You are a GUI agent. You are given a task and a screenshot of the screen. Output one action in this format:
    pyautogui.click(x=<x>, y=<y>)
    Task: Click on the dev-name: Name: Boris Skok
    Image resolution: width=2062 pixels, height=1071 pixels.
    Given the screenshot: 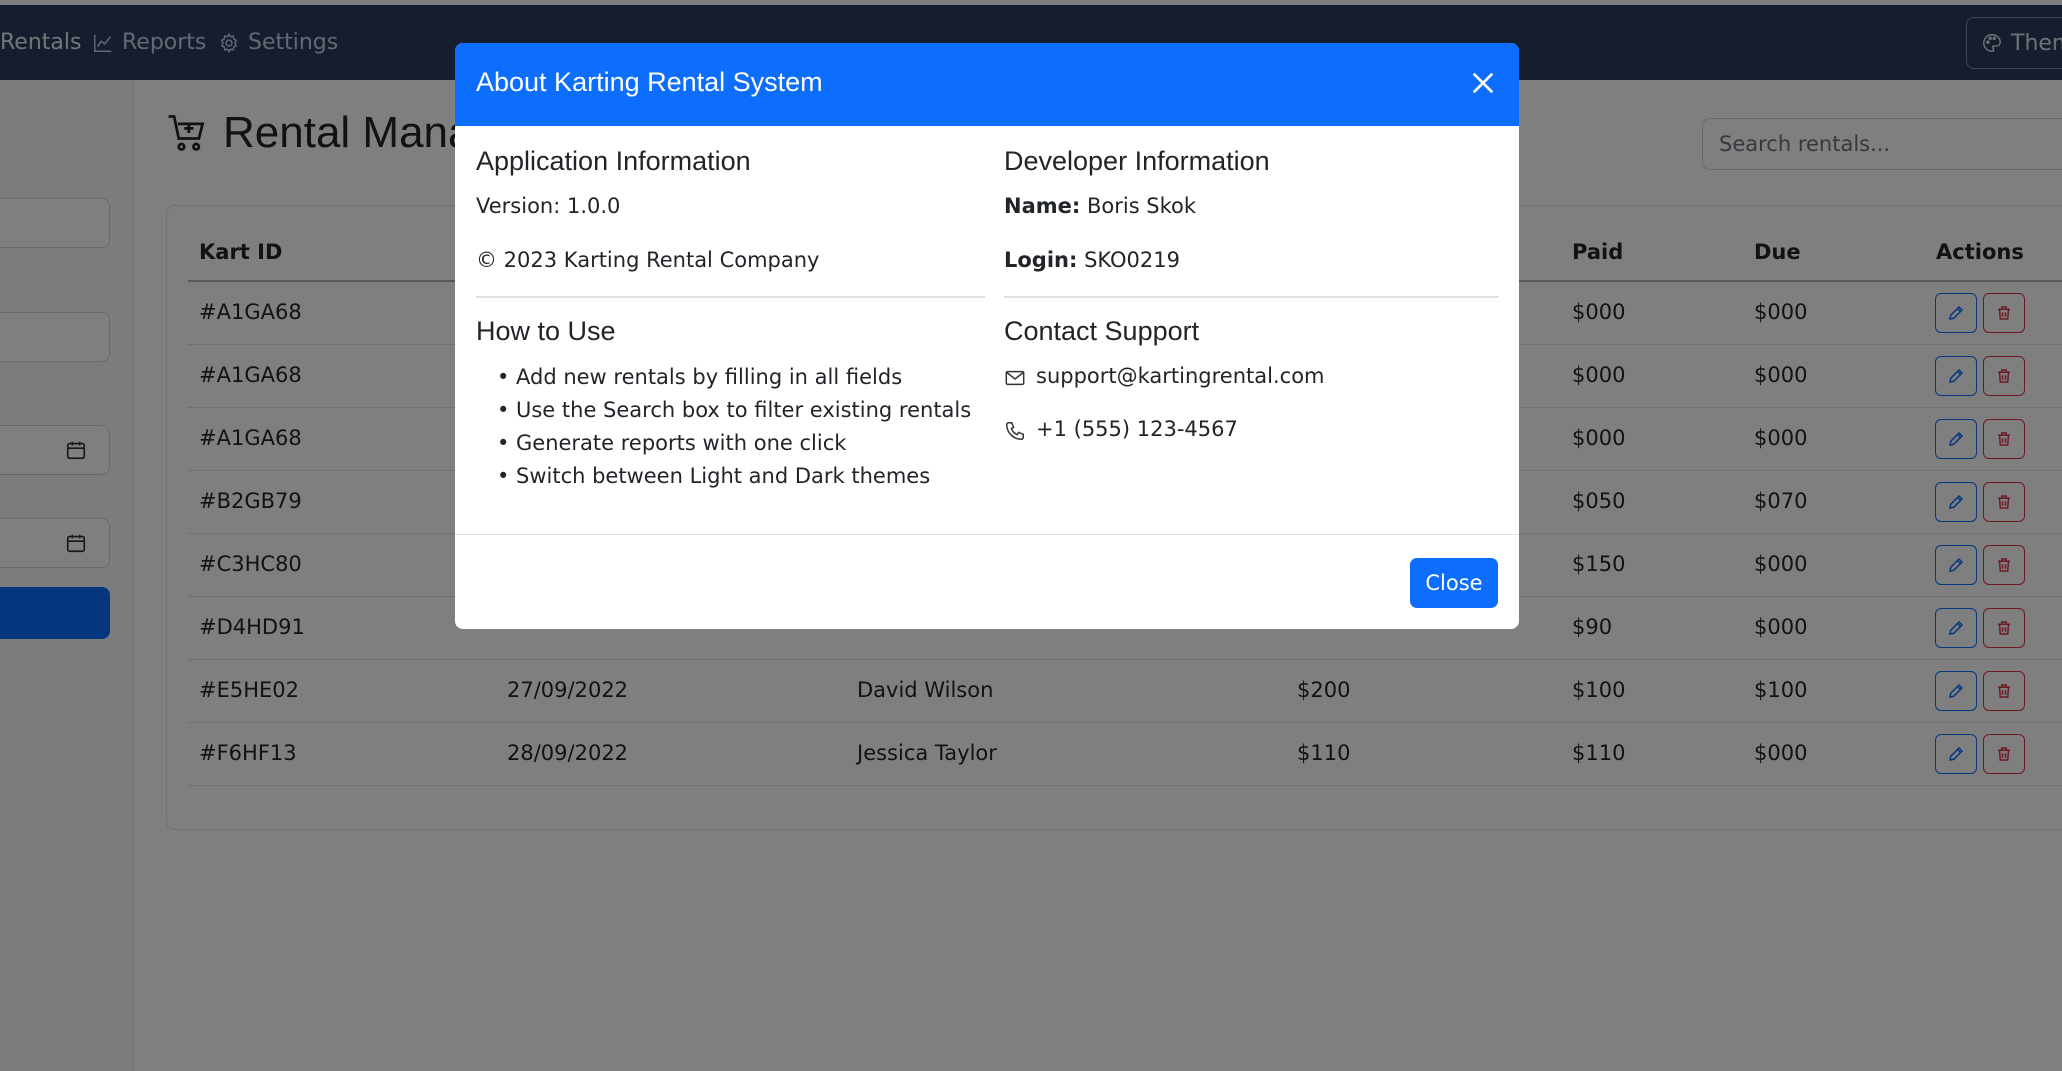 What is the action you would take?
    pyautogui.click(x=1100, y=206)
    